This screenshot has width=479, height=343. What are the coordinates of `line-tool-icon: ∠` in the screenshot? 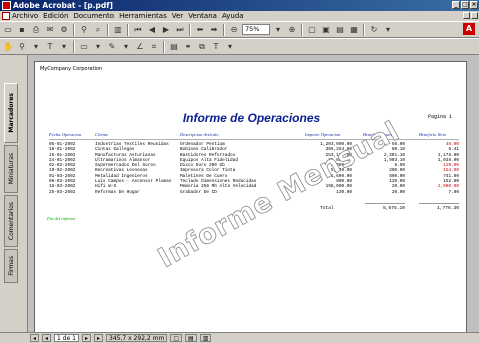 It's located at (140, 47).